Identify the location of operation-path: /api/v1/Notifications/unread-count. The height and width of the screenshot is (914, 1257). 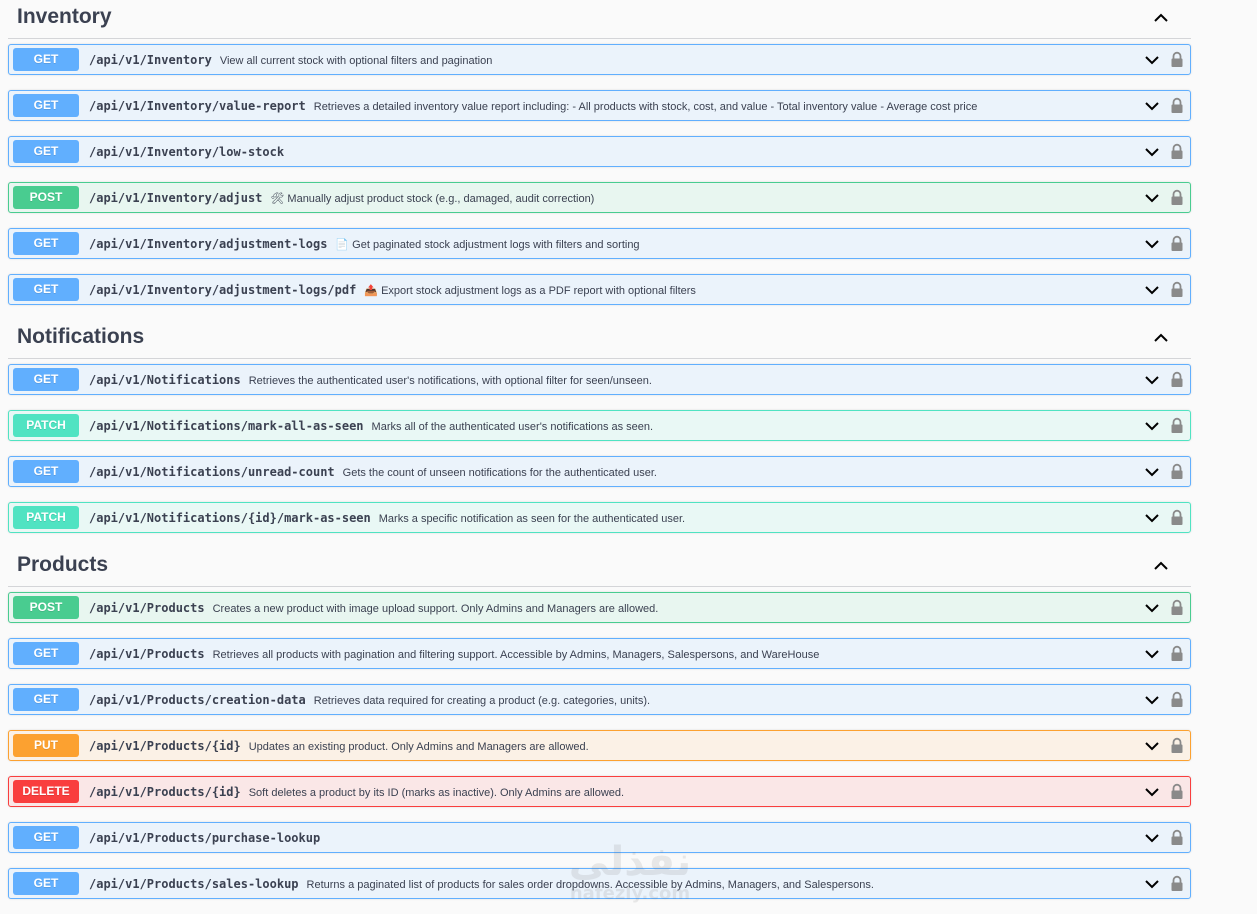
(212, 472).